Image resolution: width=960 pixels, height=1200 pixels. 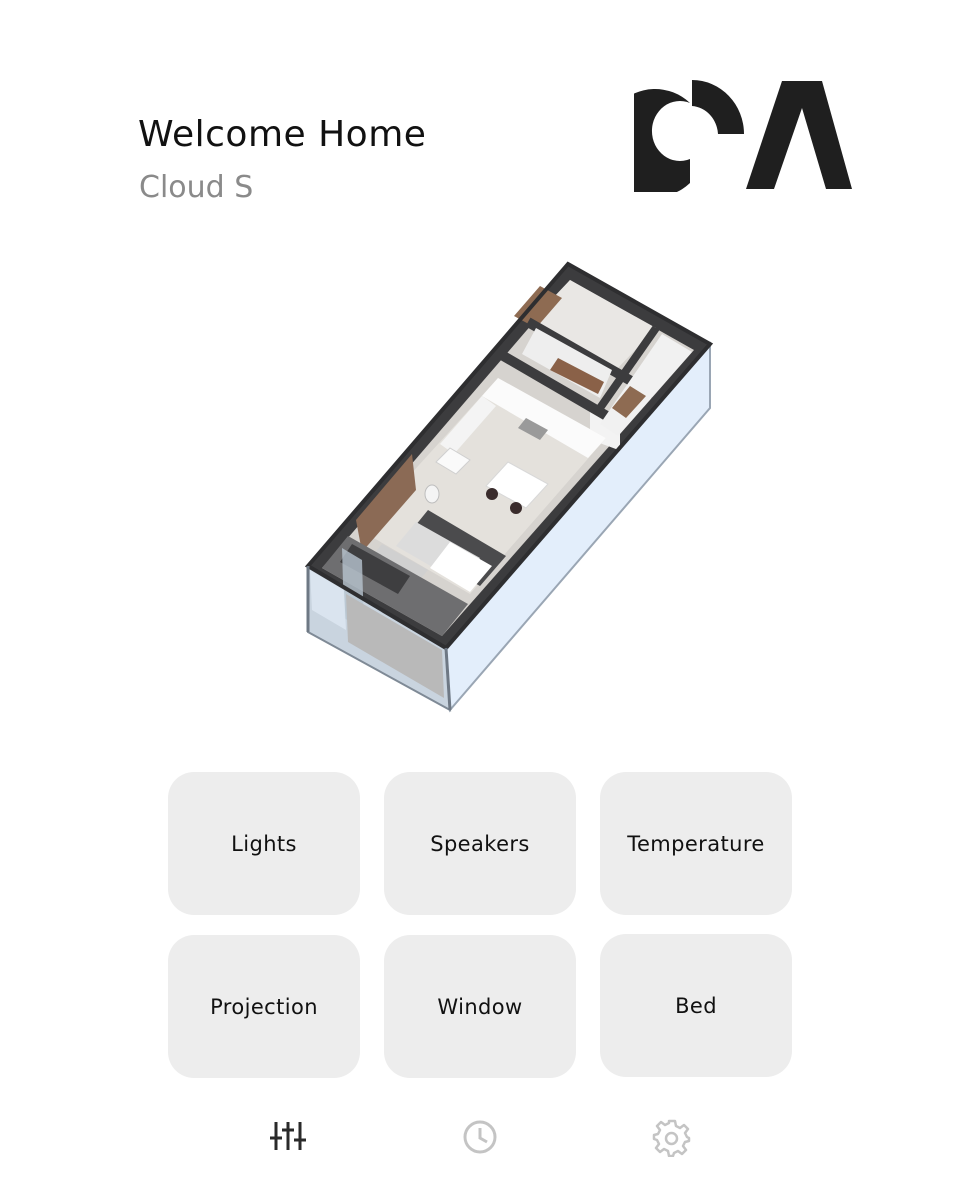 I want to click on bed-tile-label: Bed, so click(x=696, y=1005).